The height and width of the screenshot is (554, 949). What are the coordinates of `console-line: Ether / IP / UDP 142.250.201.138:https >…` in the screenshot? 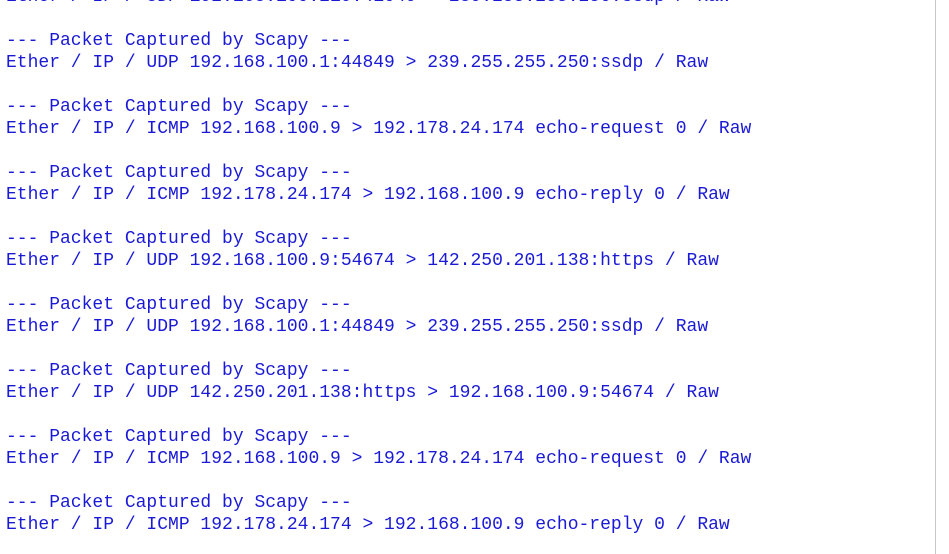 It's located at (362, 393).